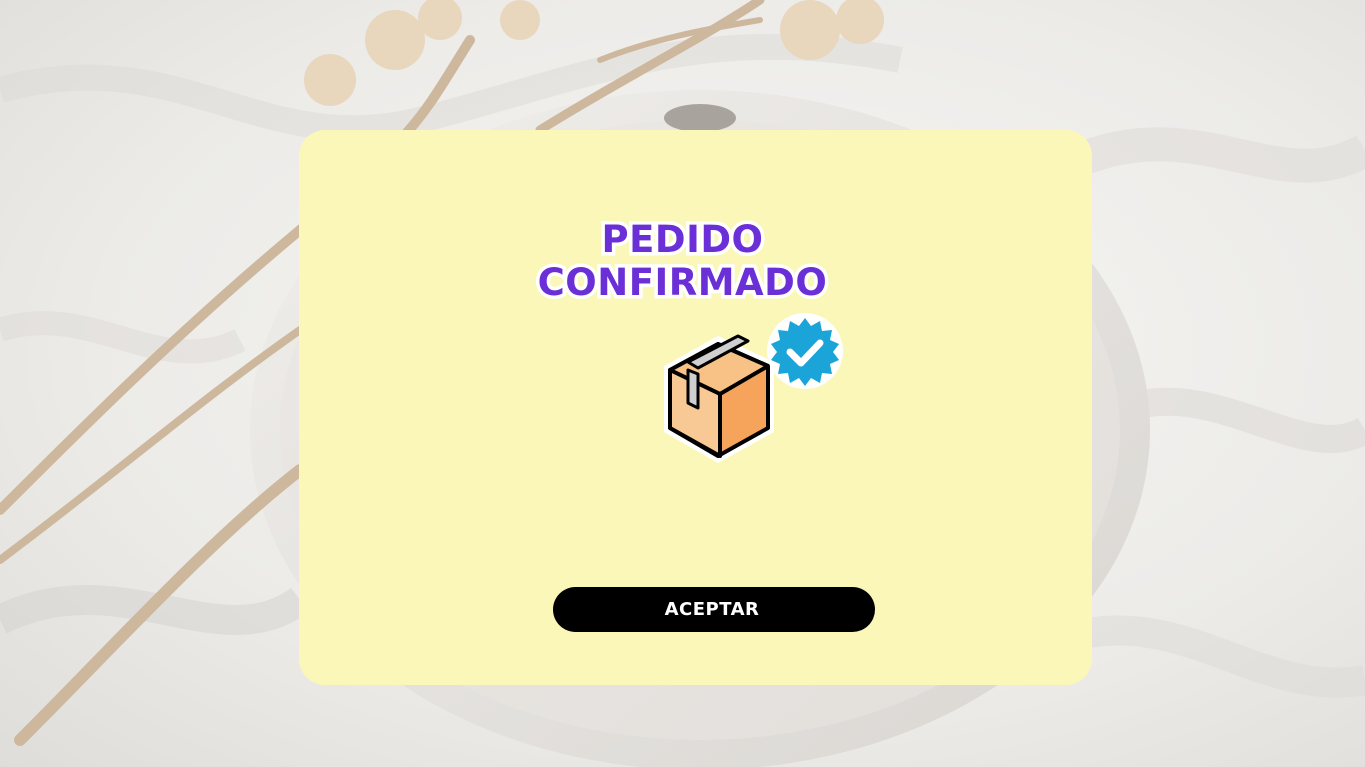  I want to click on accept-button: ACEPTAR, so click(714, 609).